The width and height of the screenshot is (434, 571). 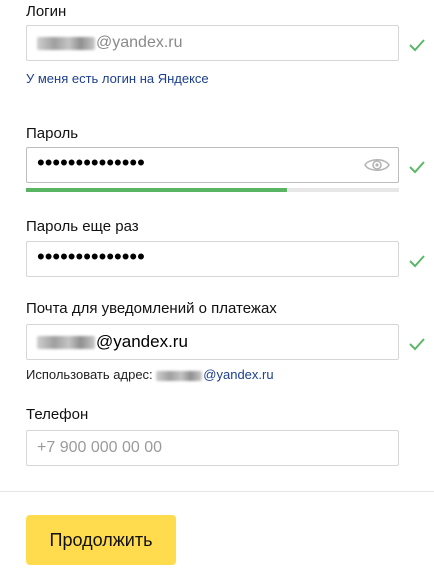 I want to click on use-address-prefix: Использовать адрес:, so click(x=89, y=374).